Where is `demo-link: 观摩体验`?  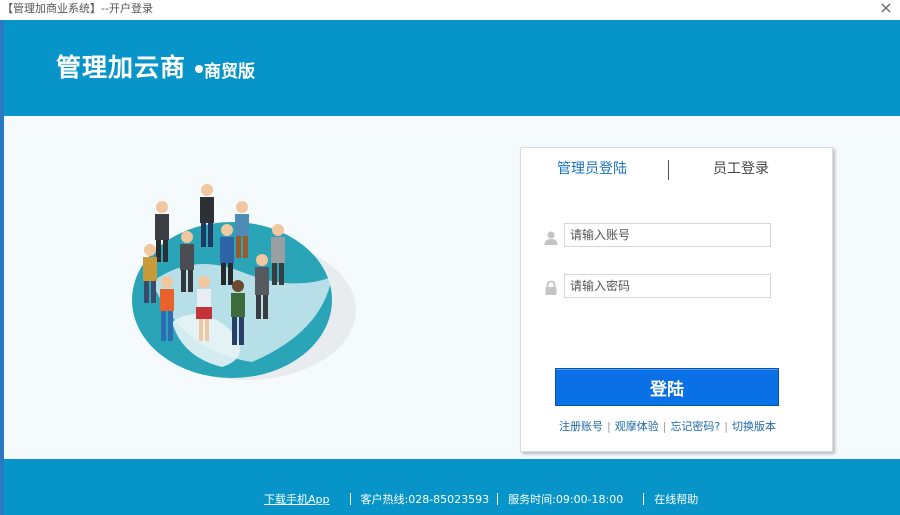 demo-link: 观摩体验 is located at coordinates (637, 426).